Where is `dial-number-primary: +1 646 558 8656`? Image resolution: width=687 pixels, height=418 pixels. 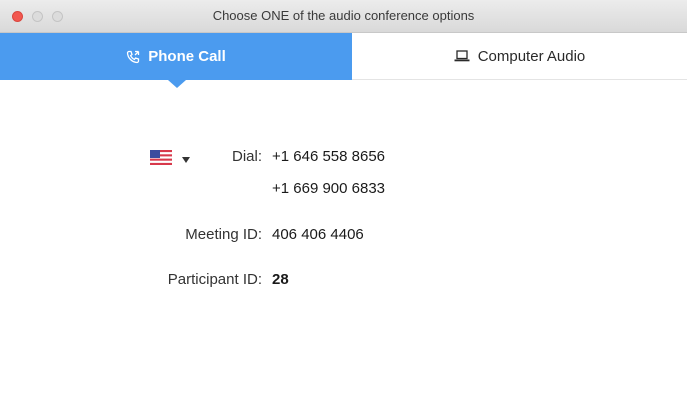
dial-number-primary: +1 646 558 8656 is located at coordinates (329, 156).